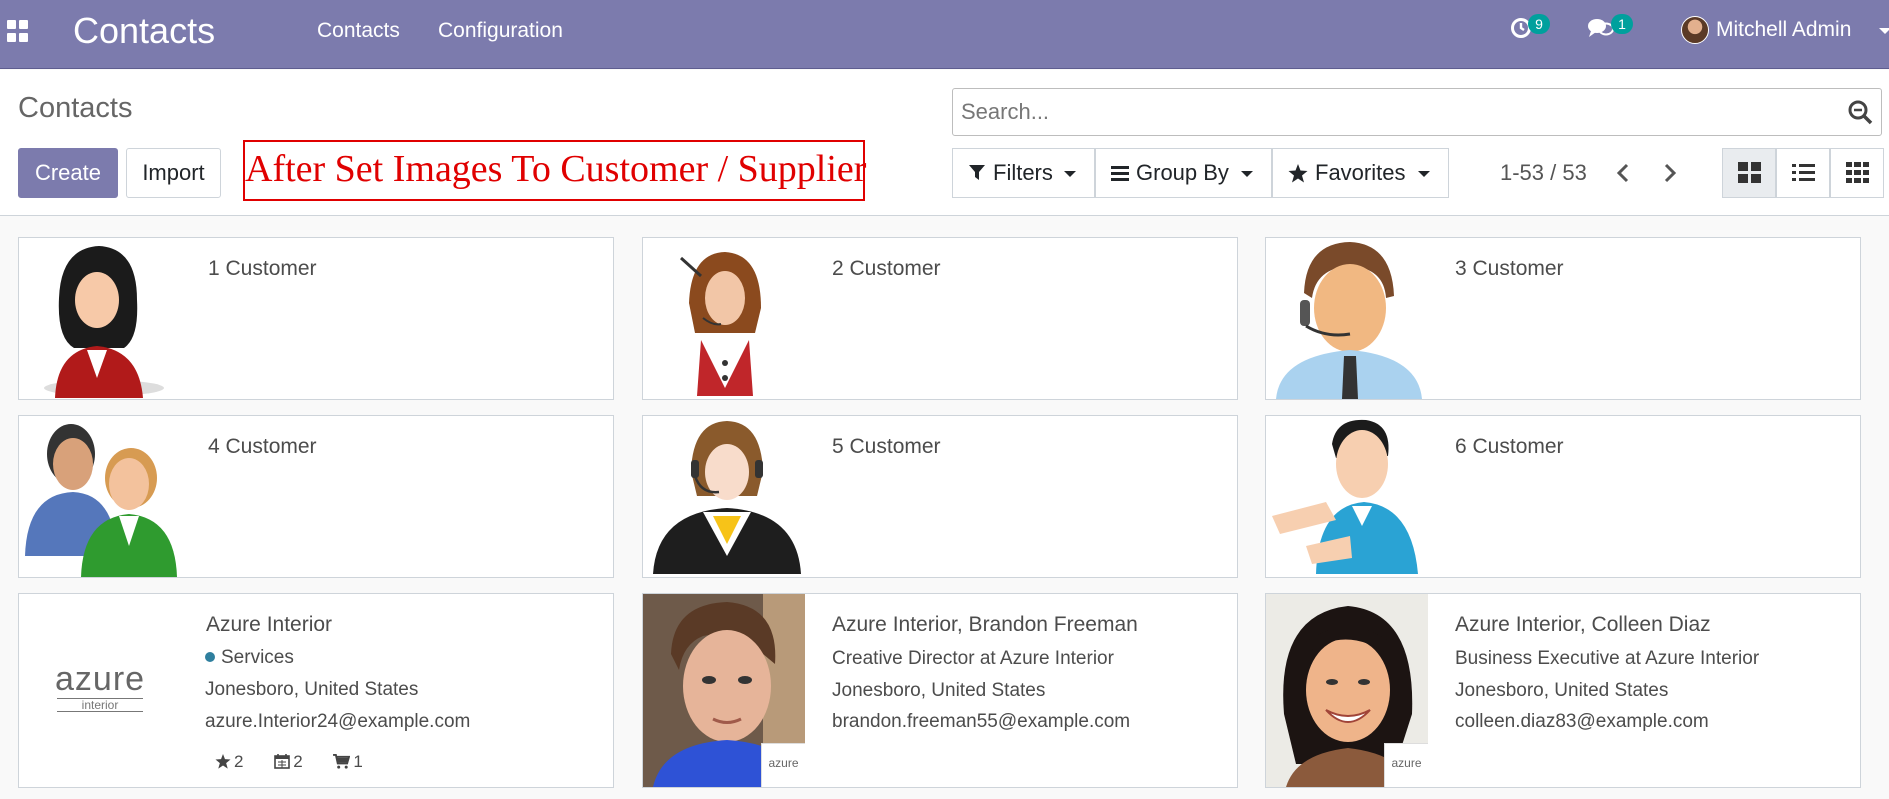  What do you see at coordinates (75, 108) in the screenshot?
I see `breadcrumb: Contacts` at bounding box center [75, 108].